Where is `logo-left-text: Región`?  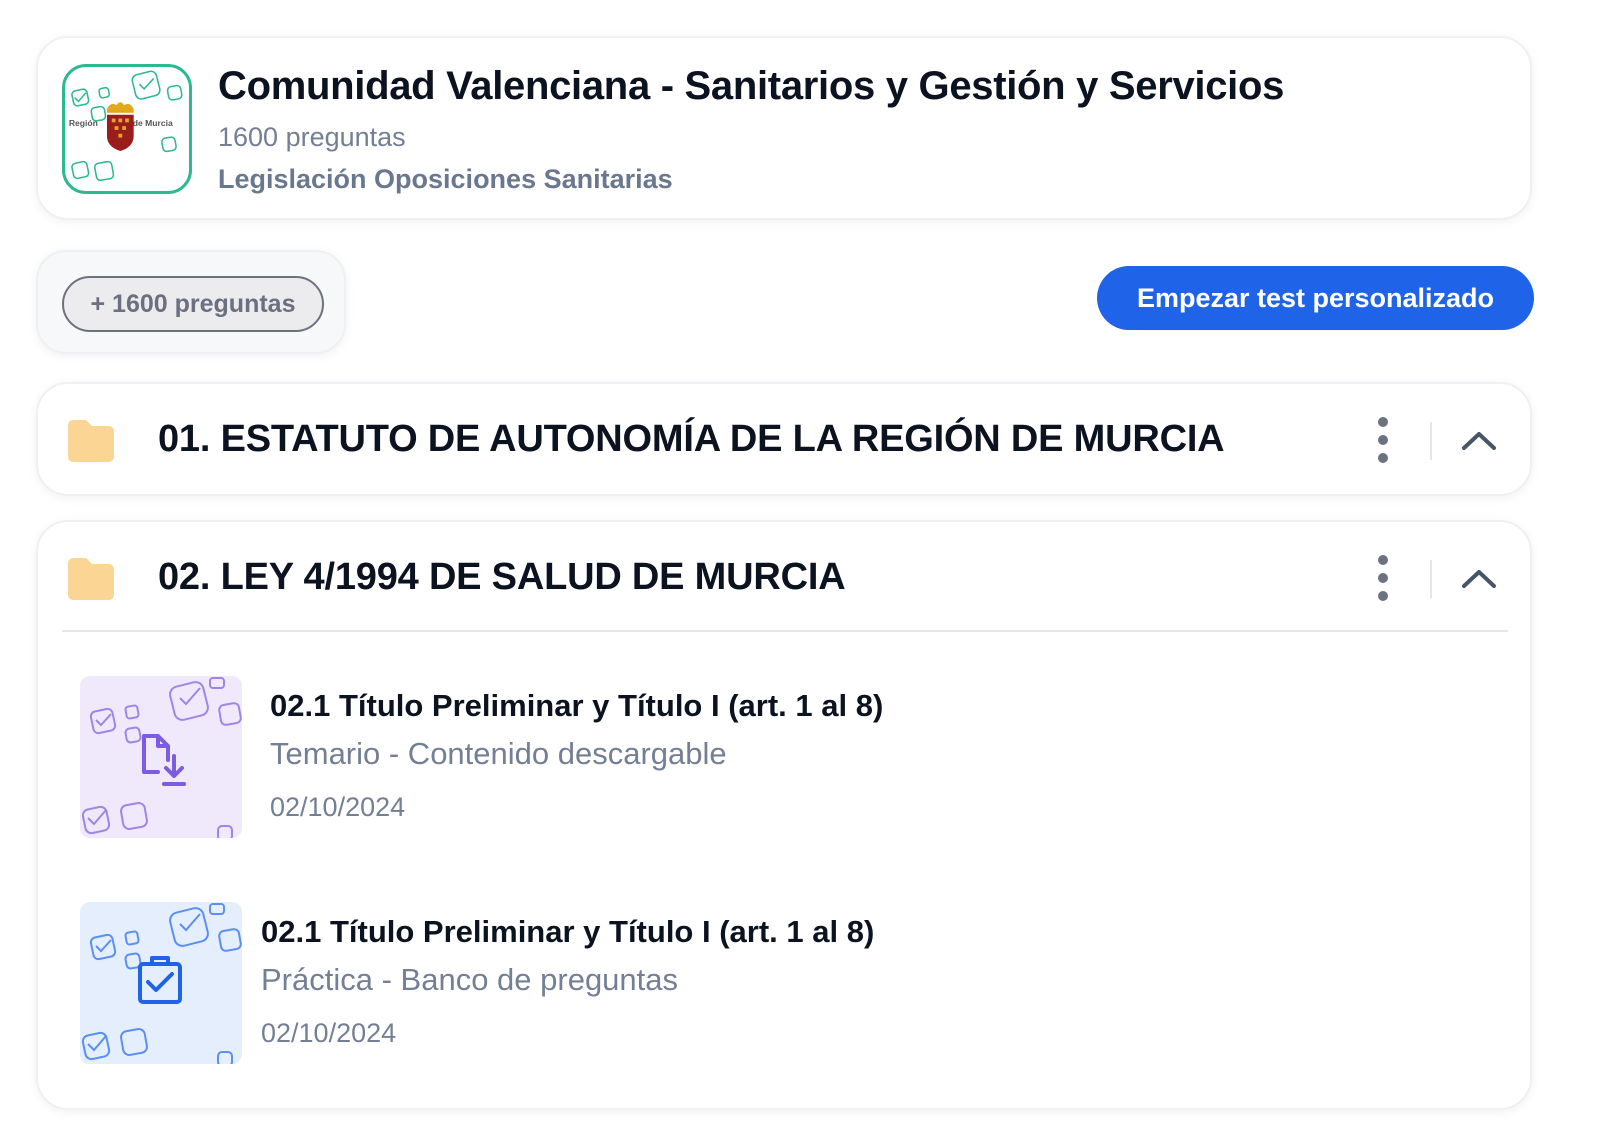
logo-left-text: Región is located at coordinates (83, 123).